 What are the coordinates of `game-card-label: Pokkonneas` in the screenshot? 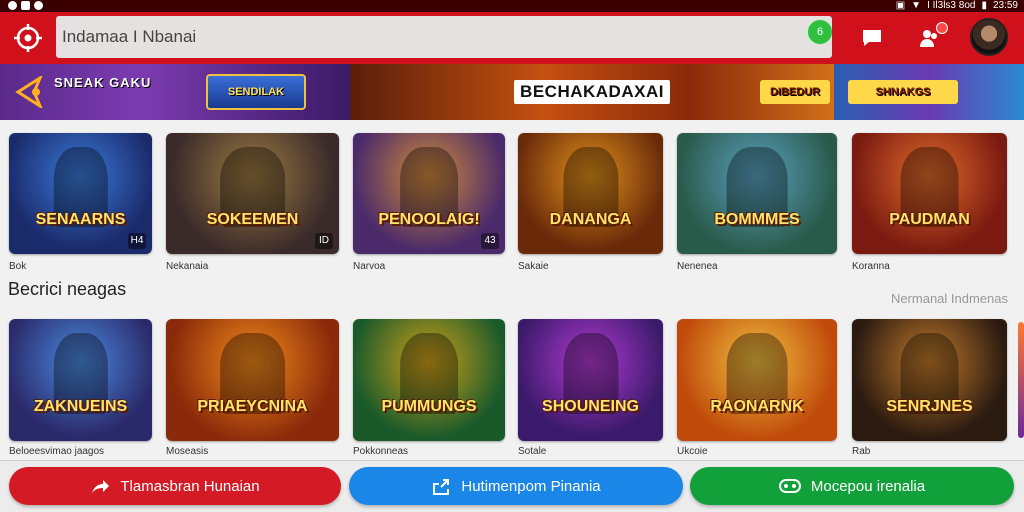 It's located at (380, 451).